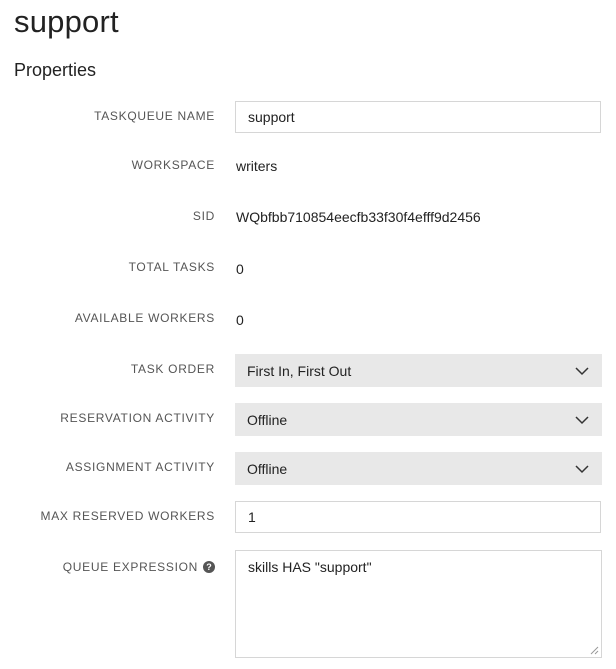 The image size is (616, 669). Describe the element at coordinates (418, 370) in the screenshot. I see `task-order-select: First In, First Out` at that location.